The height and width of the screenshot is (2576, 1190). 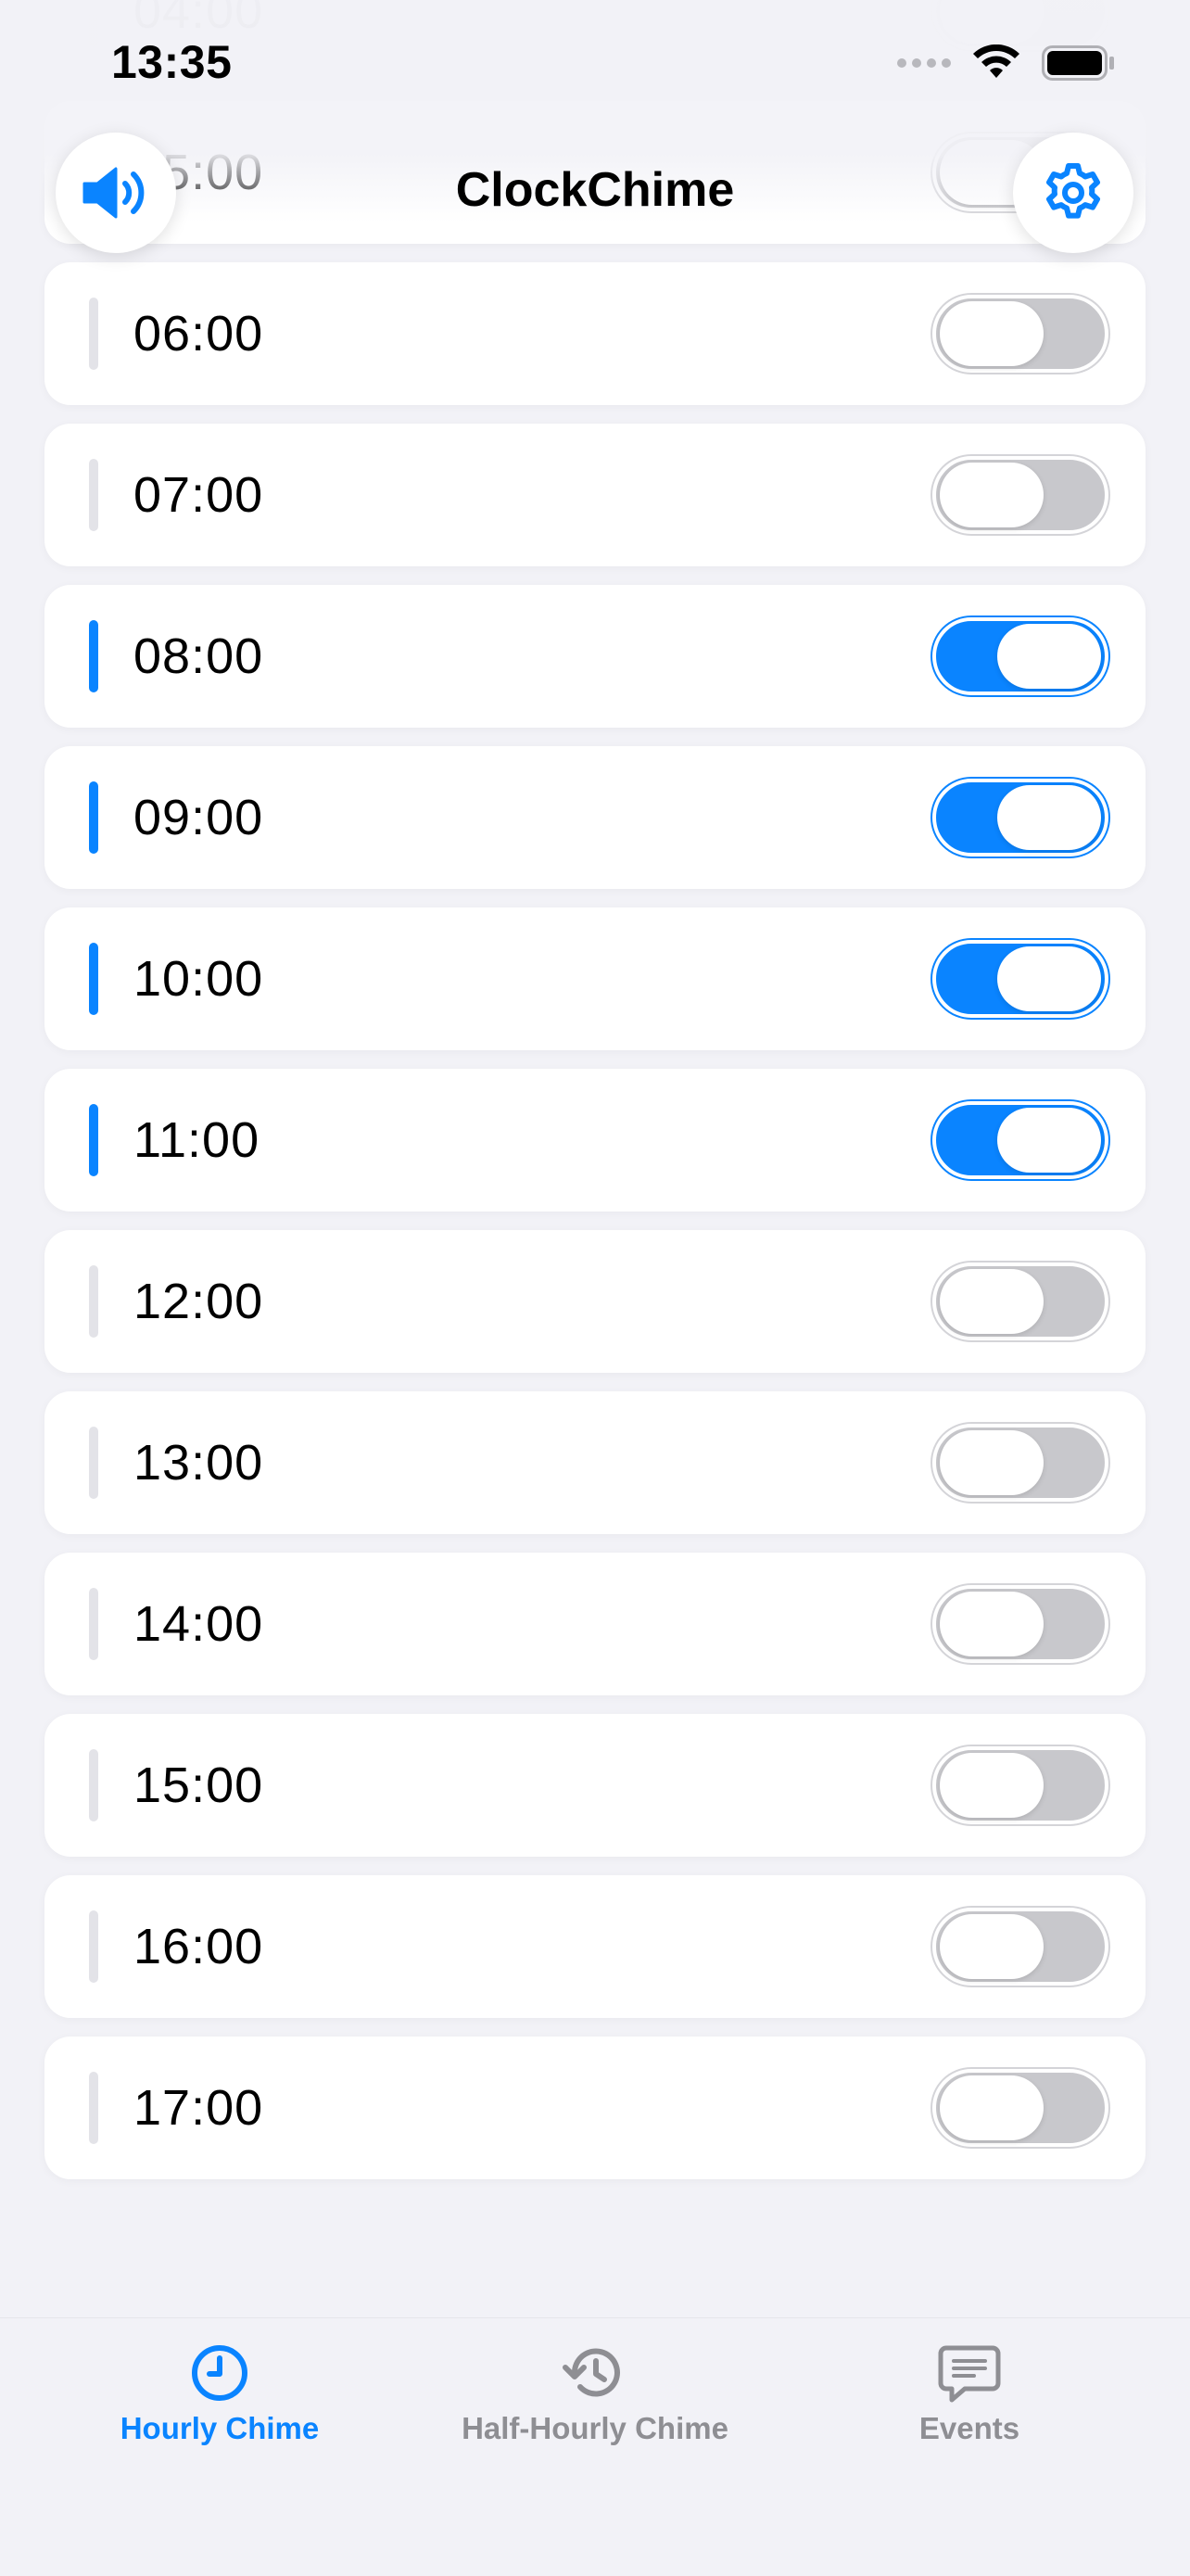 I want to click on chime-row: 09:00, so click(x=595, y=817).